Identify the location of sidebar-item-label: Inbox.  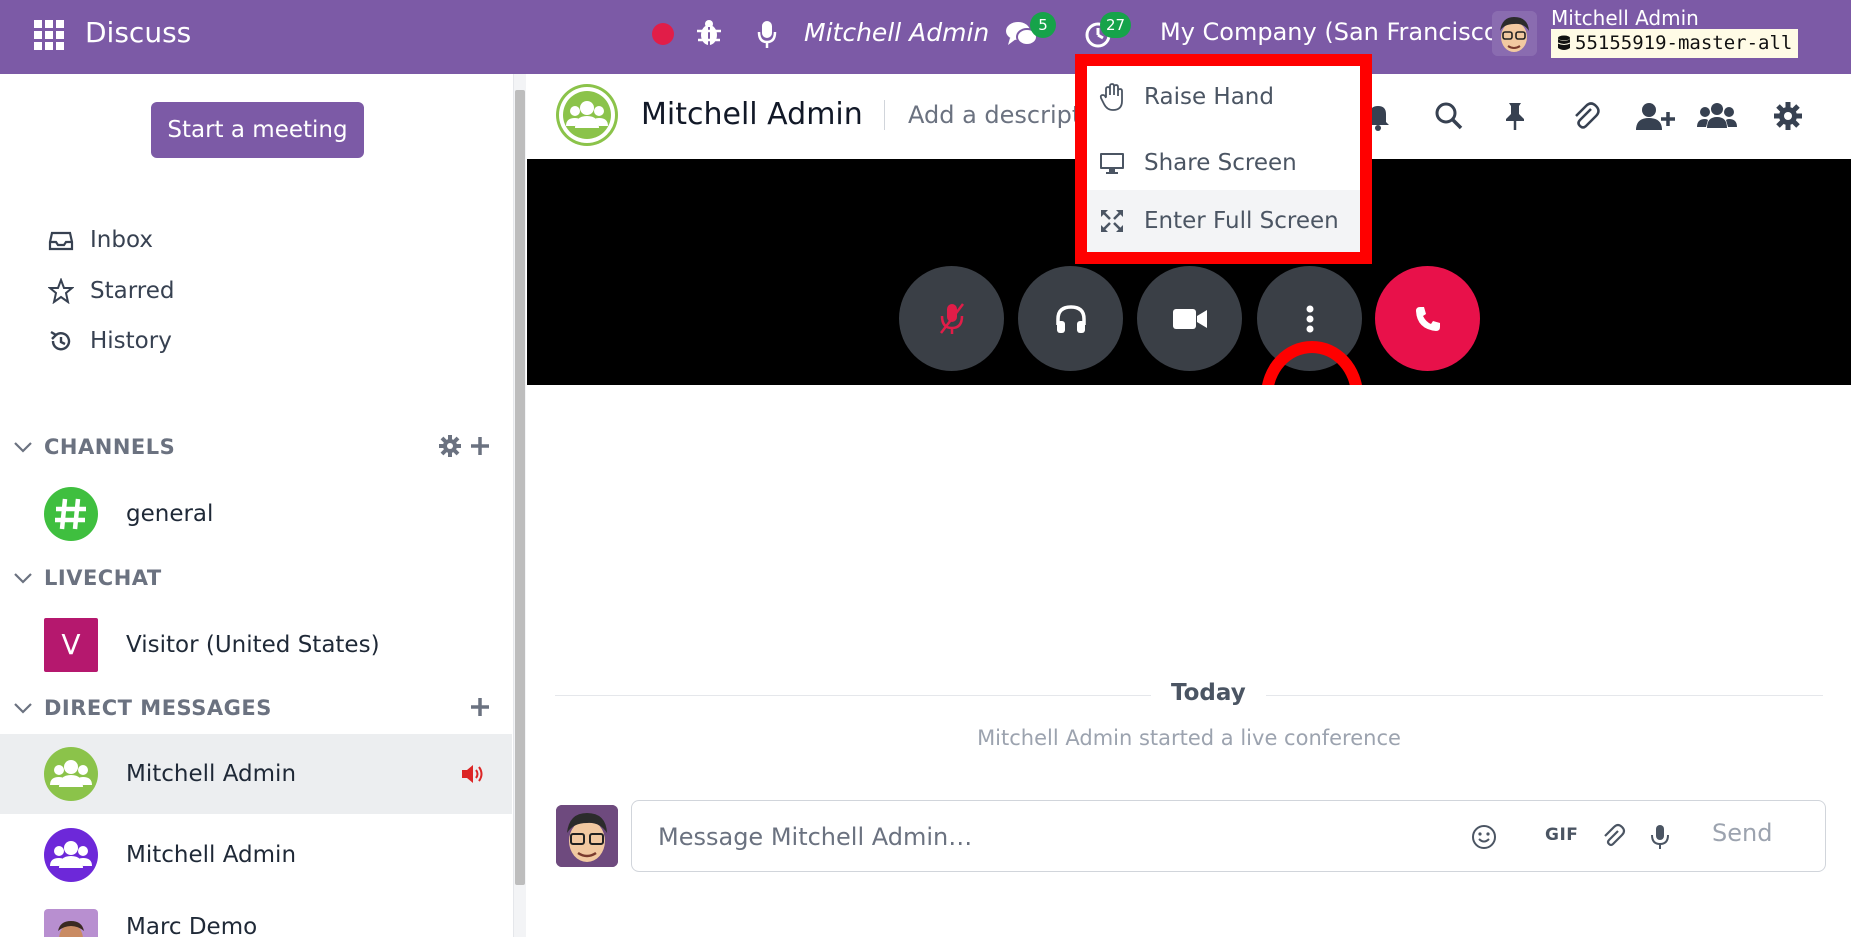
(121, 240).